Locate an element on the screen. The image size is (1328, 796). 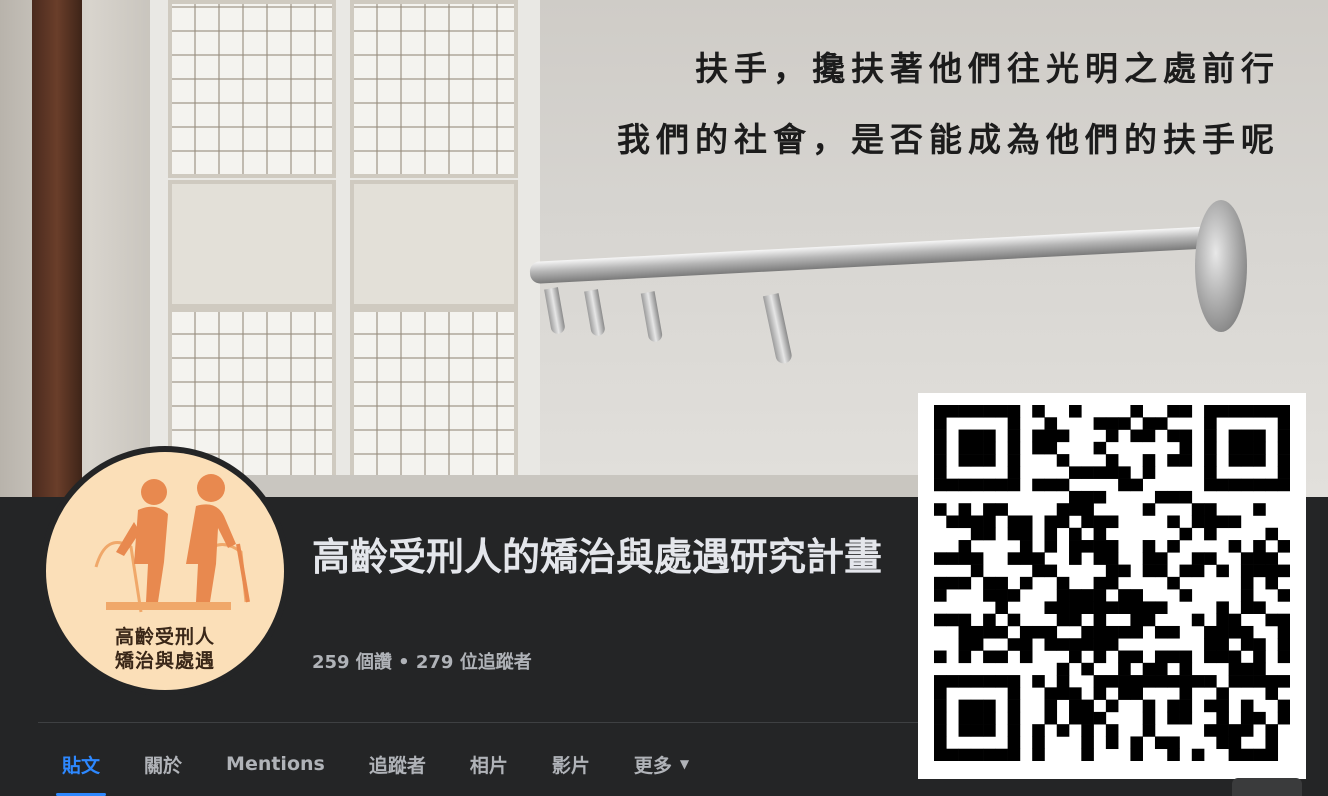
page-stats: 259 個讚 • 279 位追蹤者 is located at coordinates (422, 661).